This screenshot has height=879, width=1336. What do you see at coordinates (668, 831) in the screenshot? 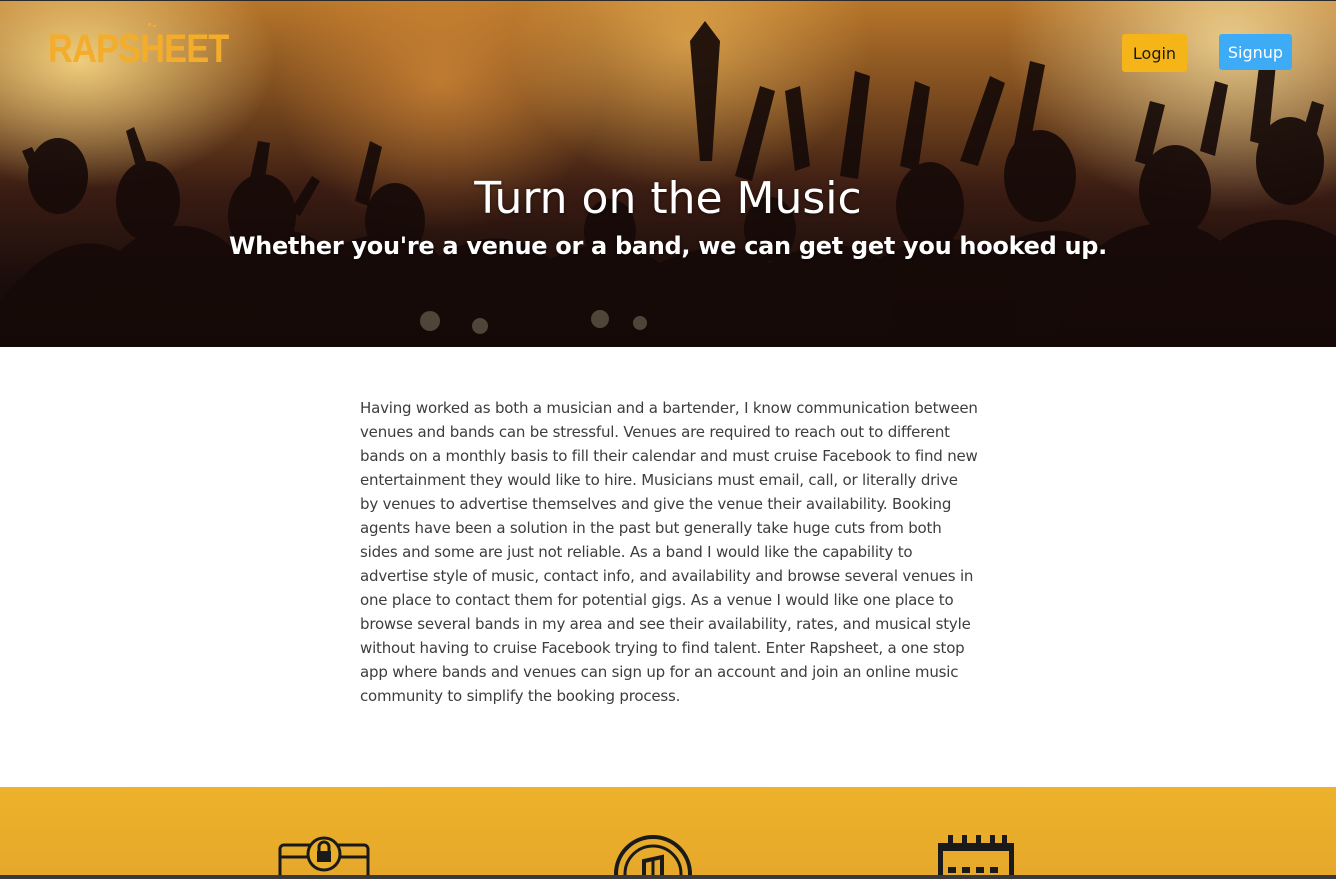
I see `features-band` at bounding box center [668, 831].